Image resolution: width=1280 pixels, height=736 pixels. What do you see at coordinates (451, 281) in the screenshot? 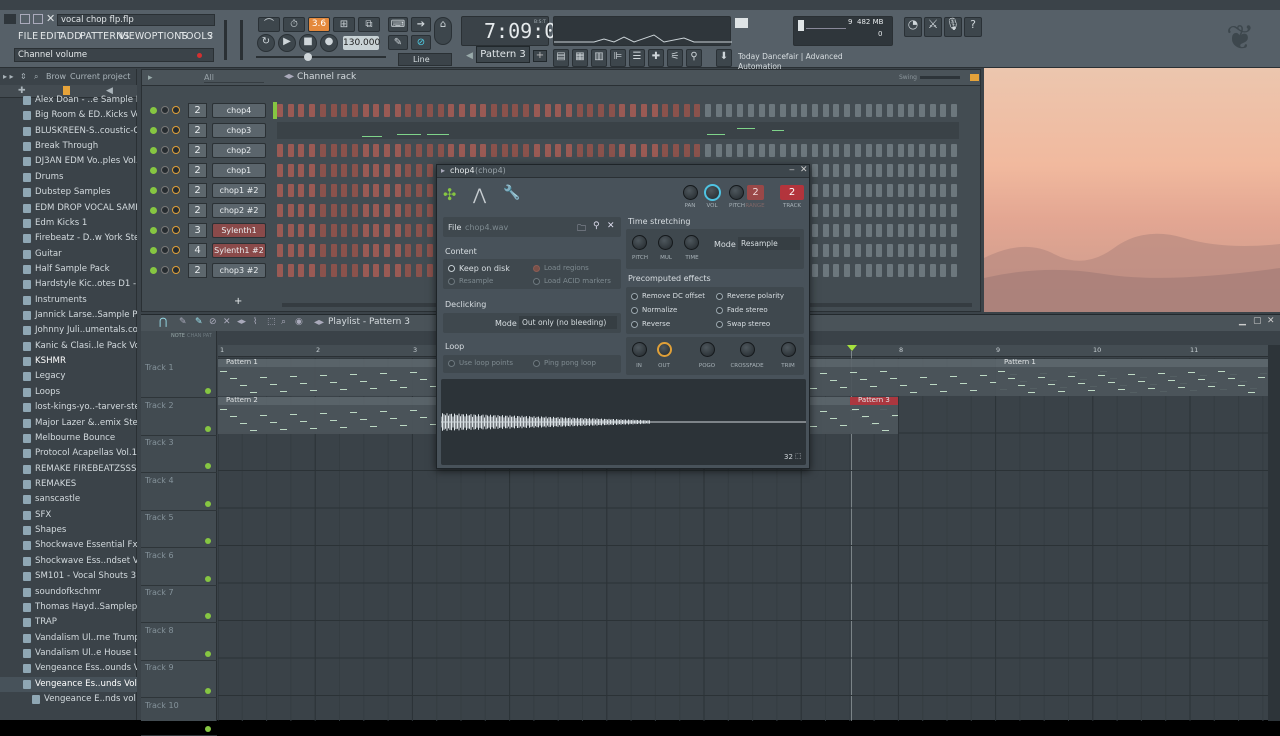
I see `resample-radio` at bounding box center [451, 281].